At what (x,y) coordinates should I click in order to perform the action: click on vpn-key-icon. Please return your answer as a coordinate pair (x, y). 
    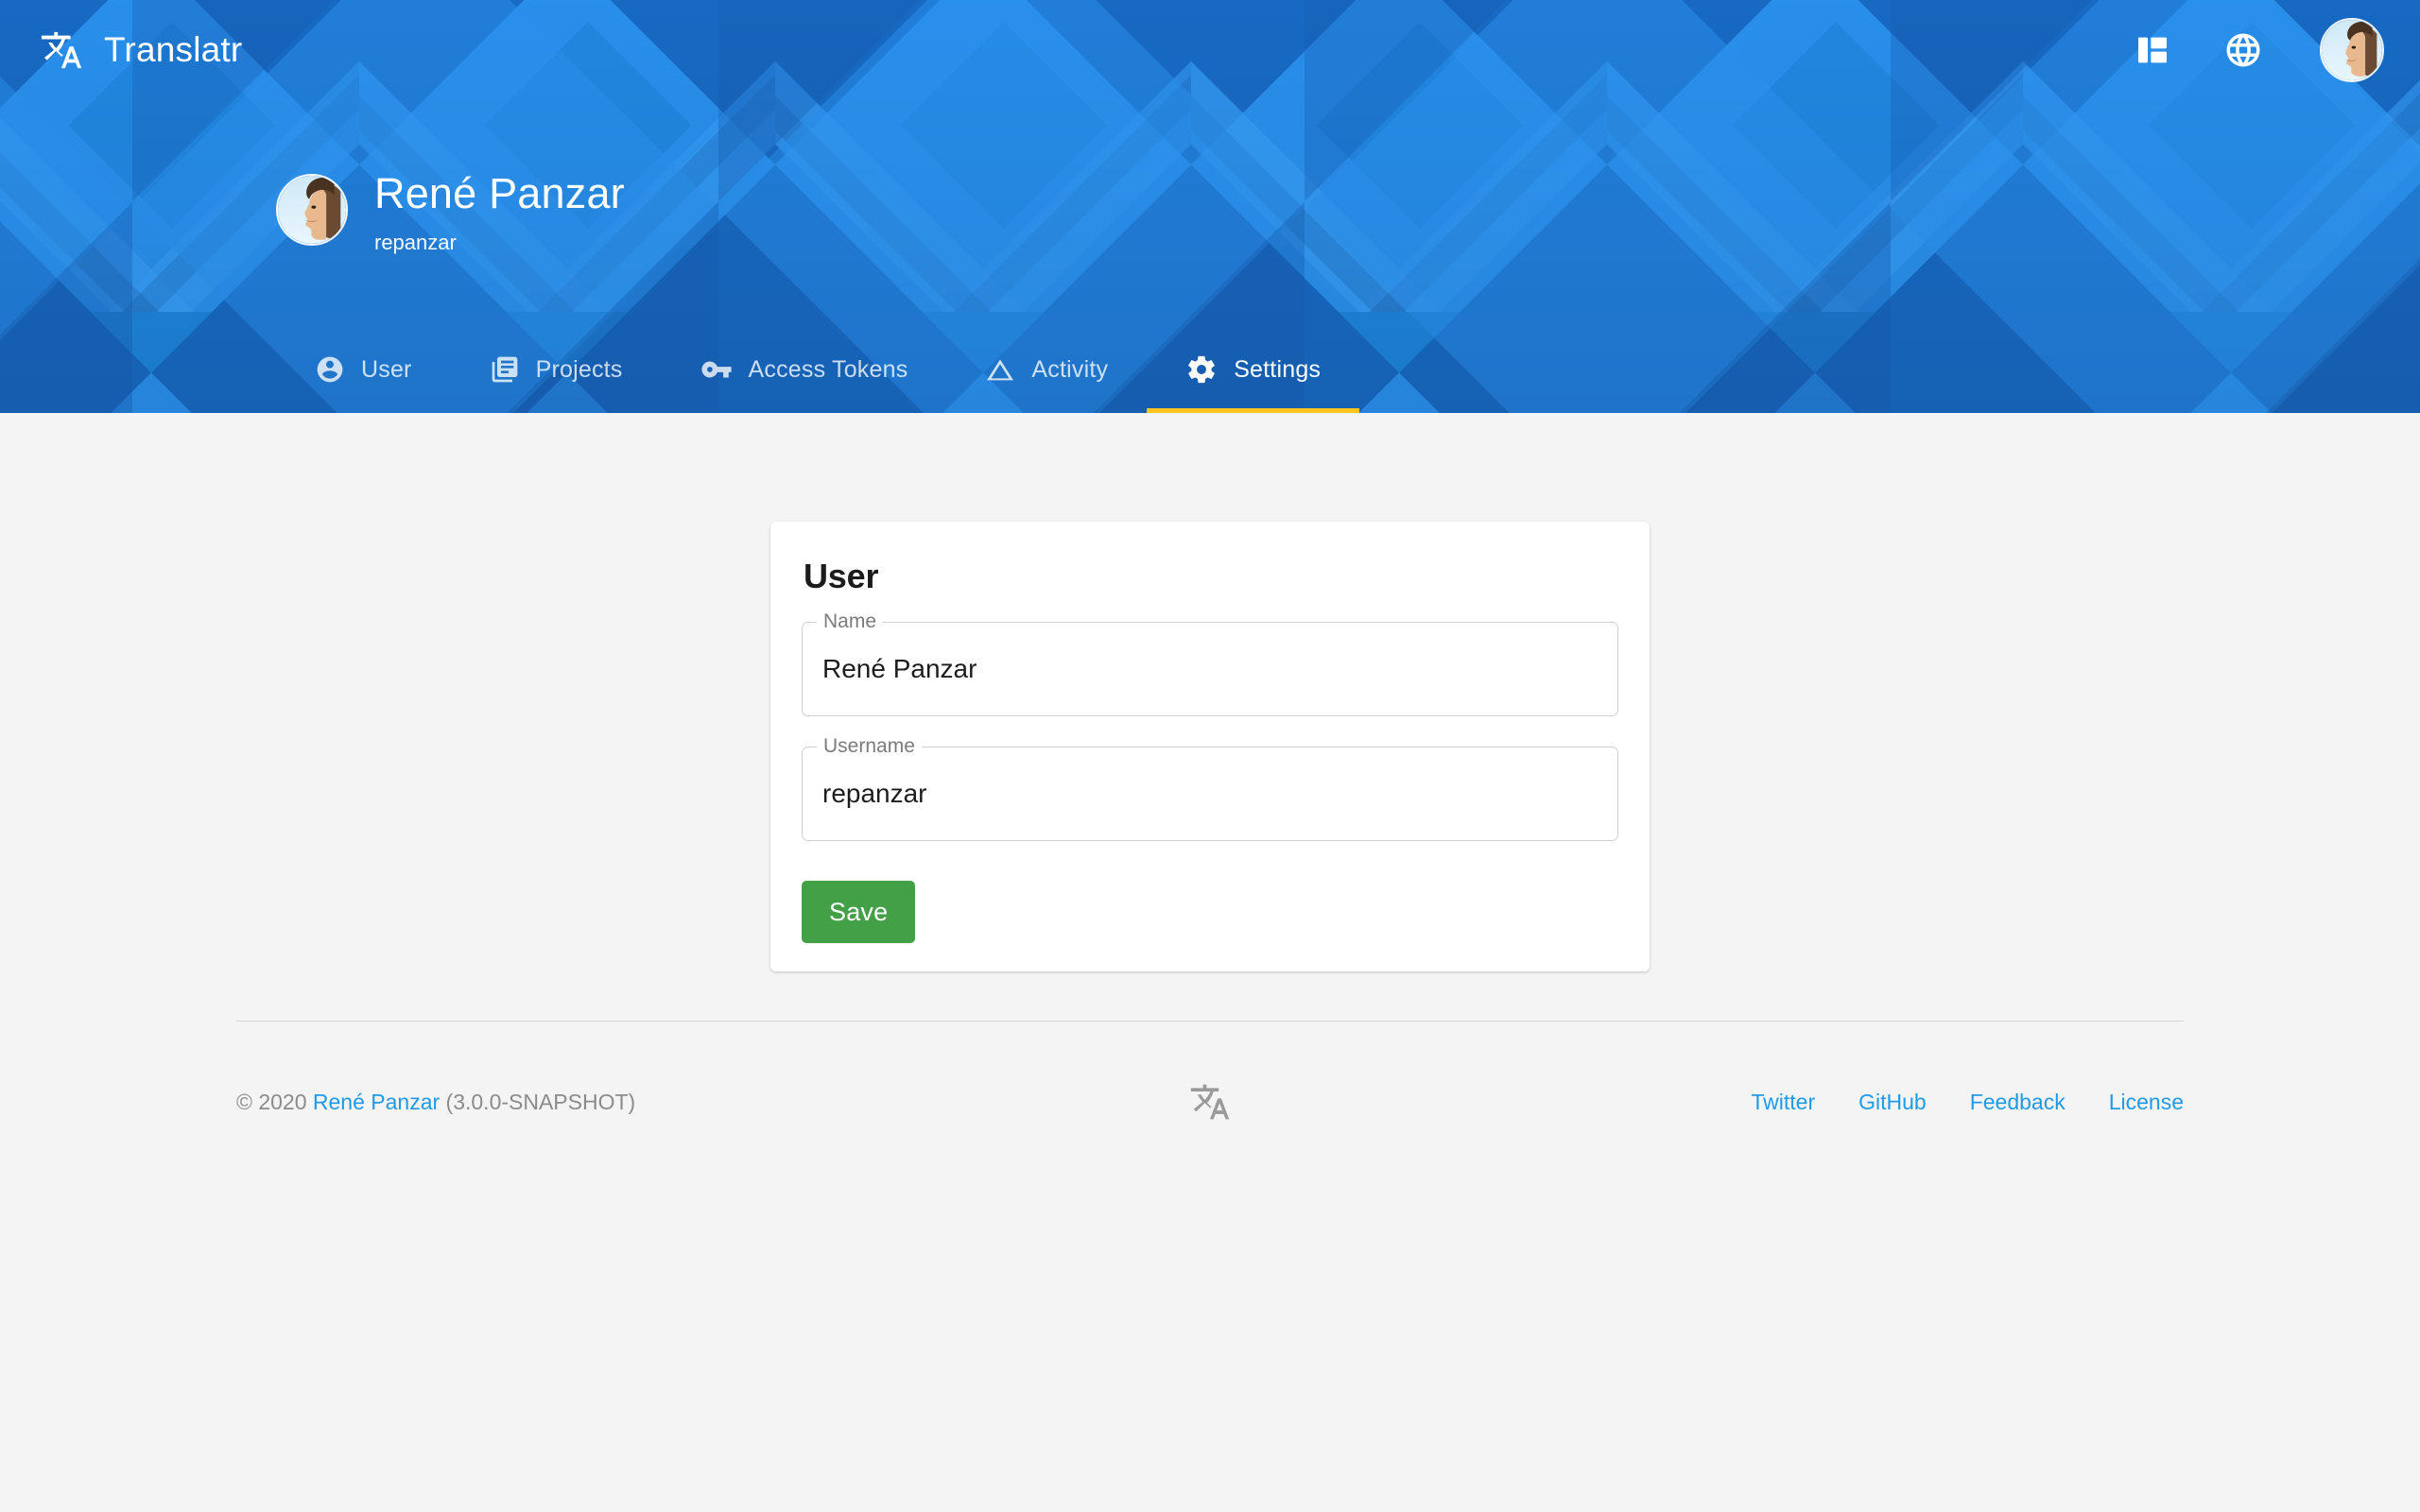
    Looking at the image, I should click on (717, 369).